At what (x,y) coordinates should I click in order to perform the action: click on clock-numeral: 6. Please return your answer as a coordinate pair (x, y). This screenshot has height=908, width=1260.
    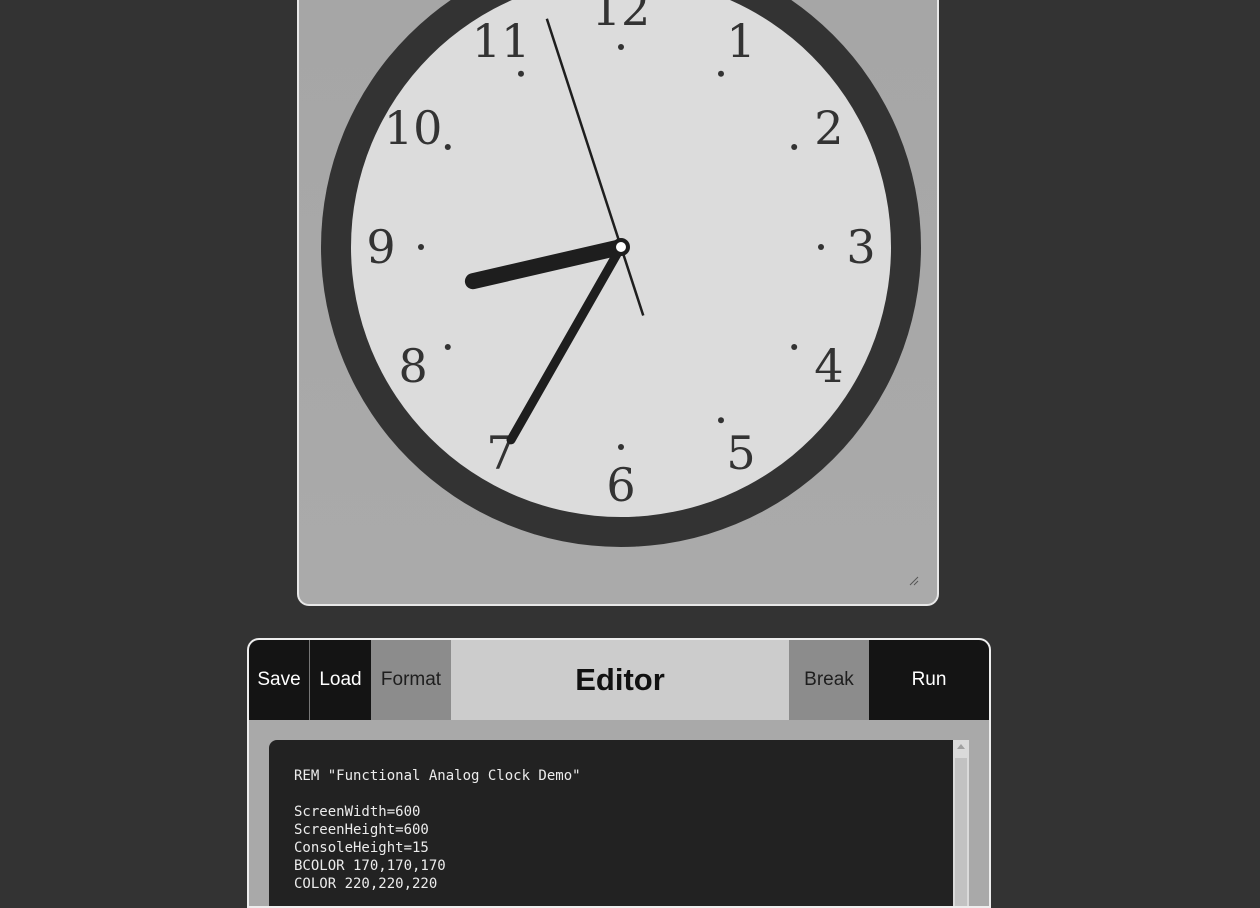
    Looking at the image, I should click on (620, 485).